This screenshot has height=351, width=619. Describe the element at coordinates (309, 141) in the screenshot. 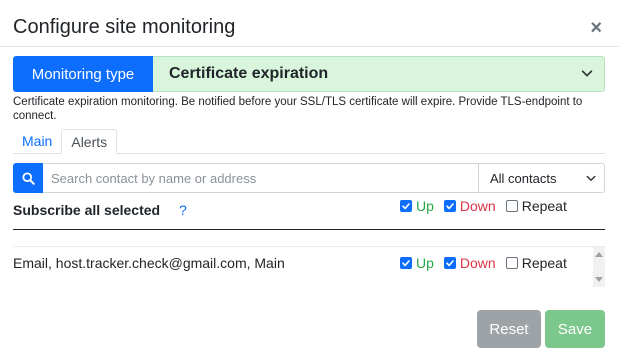

I see `tab-bar: Main Alerts` at that location.